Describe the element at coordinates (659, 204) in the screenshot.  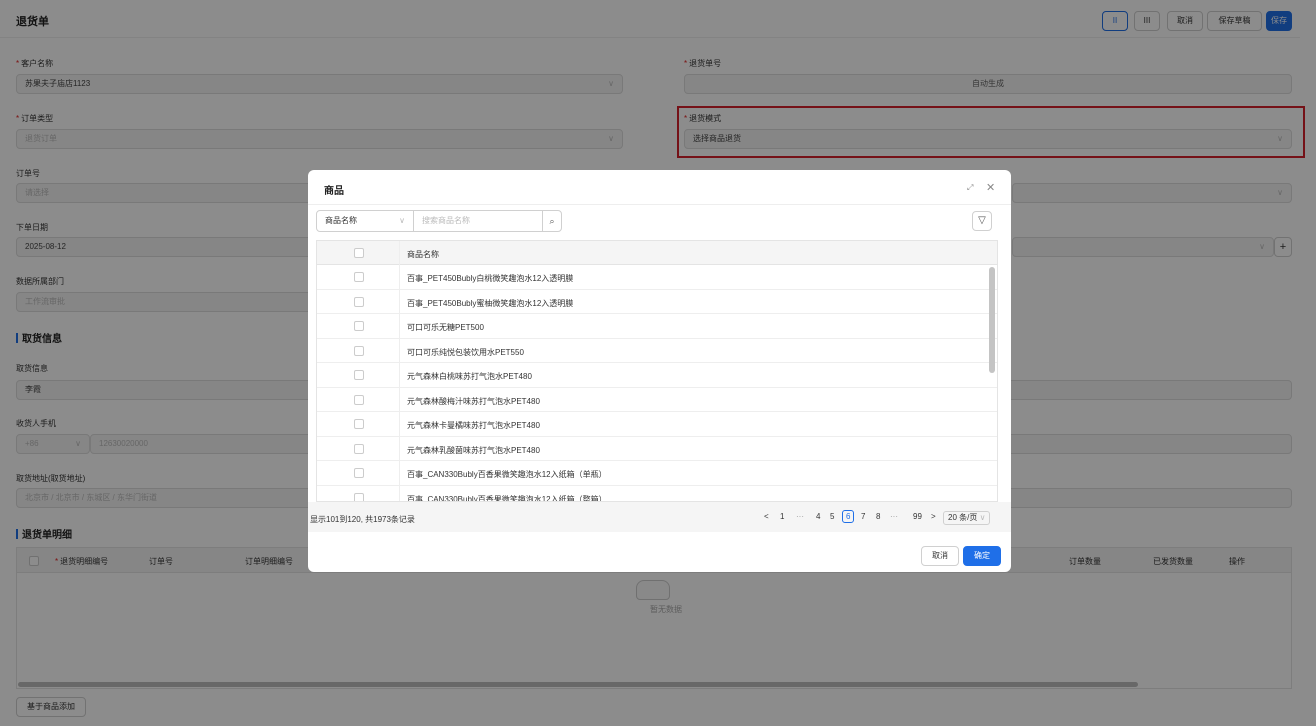
I see `modal-divider` at that location.